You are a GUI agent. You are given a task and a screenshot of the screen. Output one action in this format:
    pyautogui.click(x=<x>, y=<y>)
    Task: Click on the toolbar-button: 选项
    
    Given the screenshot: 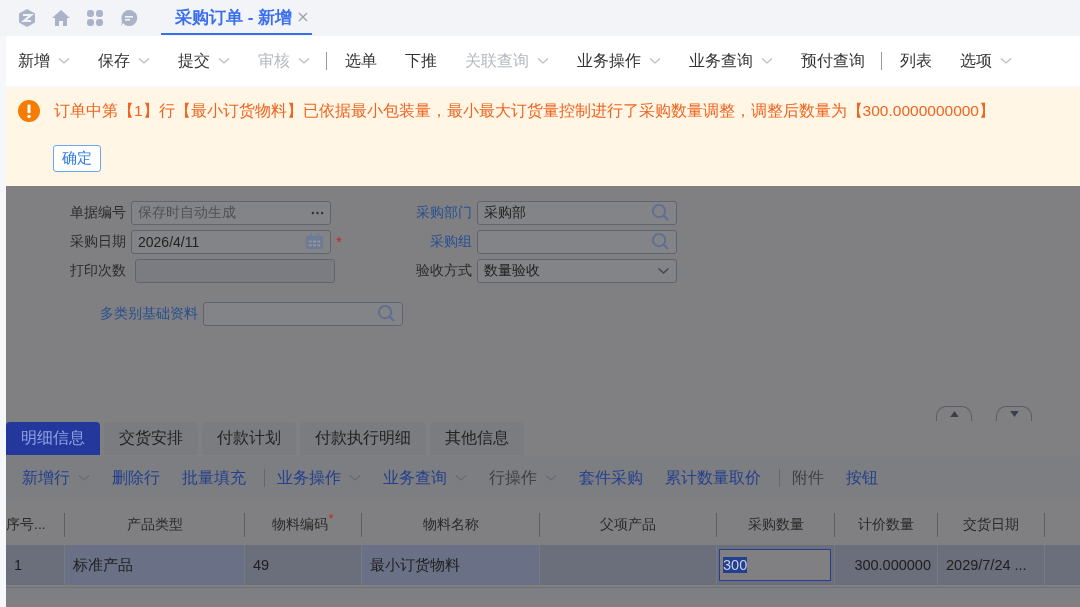 What is the action you would take?
    pyautogui.click(x=986, y=61)
    